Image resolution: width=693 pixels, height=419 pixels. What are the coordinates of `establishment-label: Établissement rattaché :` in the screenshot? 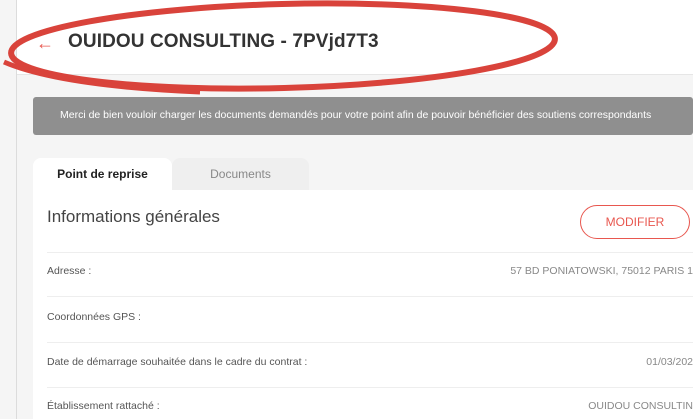 It's located at (103, 406).